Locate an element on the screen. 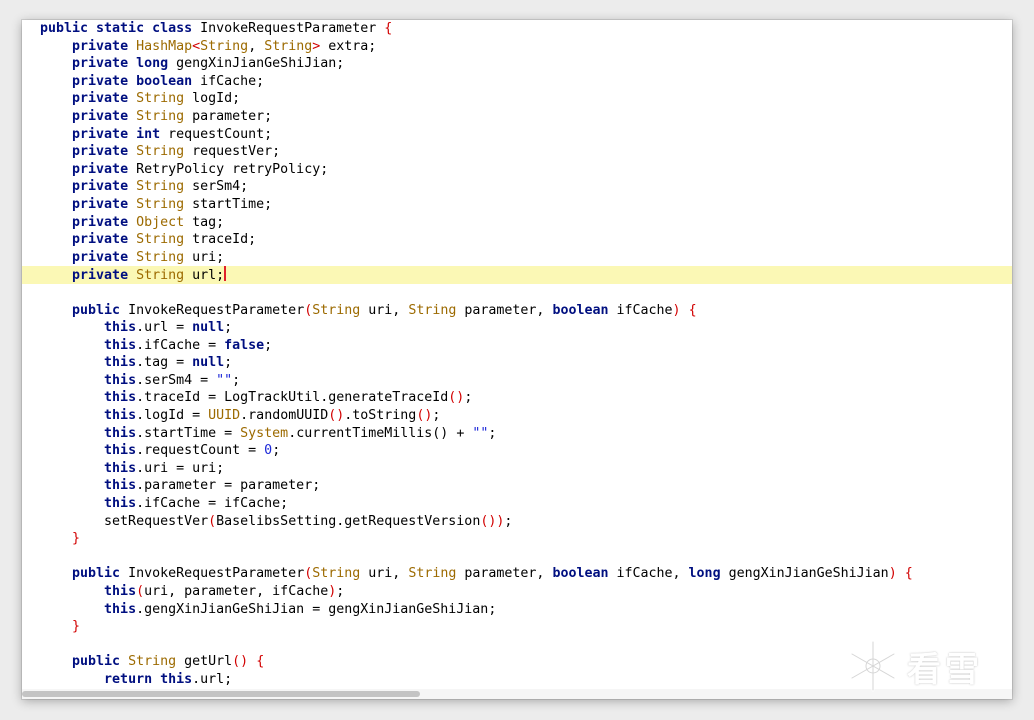 The height and width of the screenshot is (720, 1034). code-token: } is located at coordinates (76, 539).